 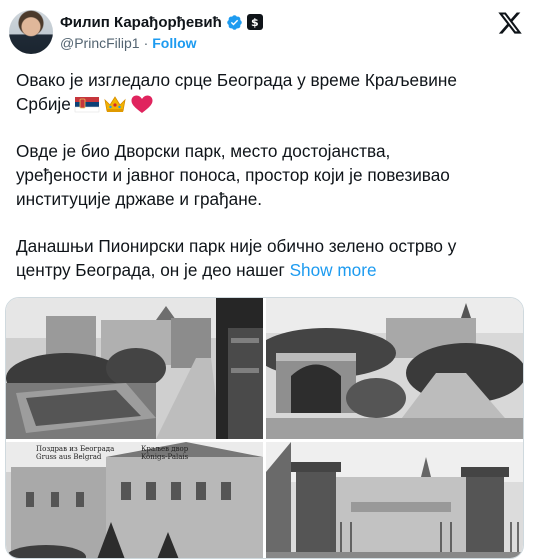 I want to click on photo-2-image, so click(x=394, y=368).